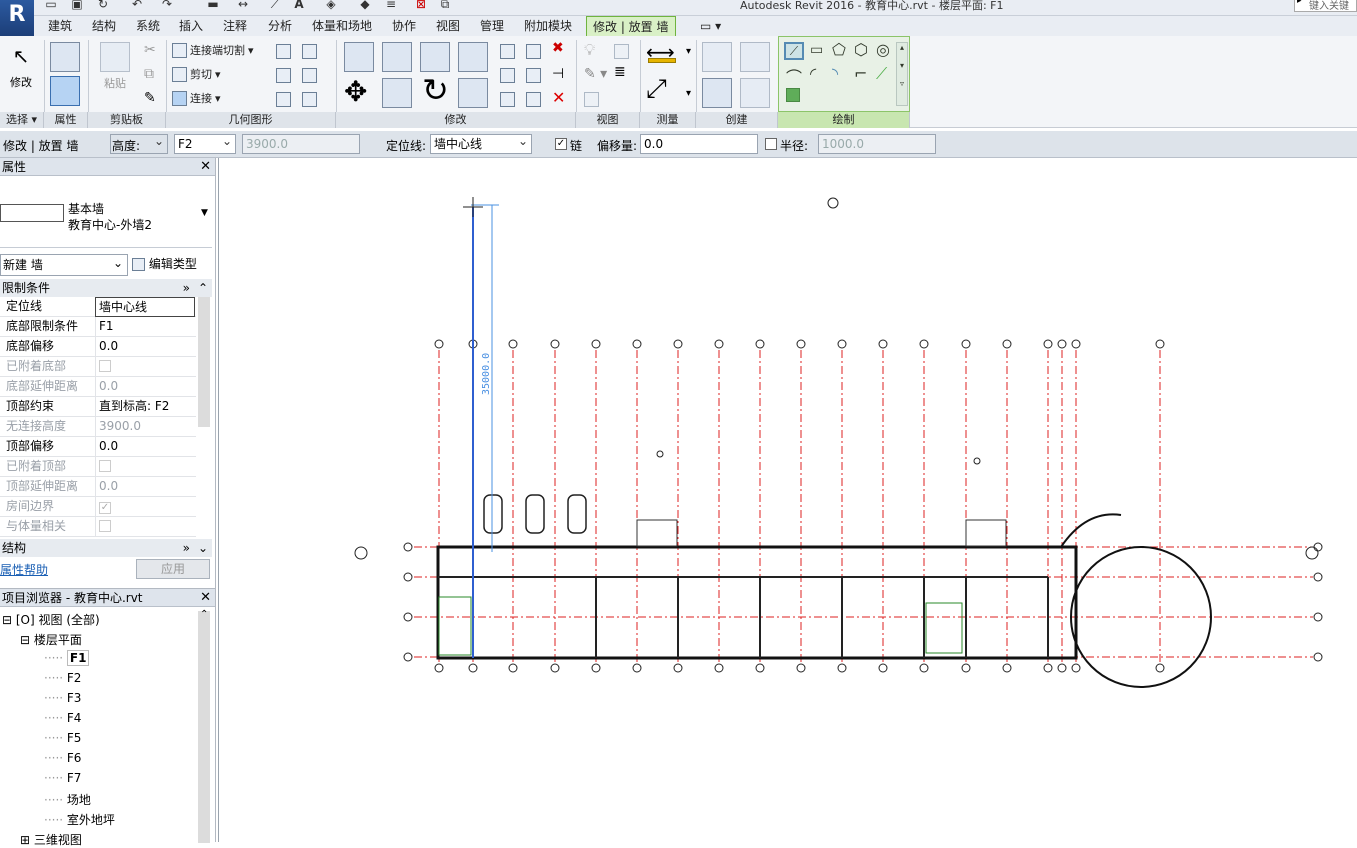 Image resolution: width=1357 pixels, height=848 pixels. What do you see at coordinates (60, 26) in the screenshot?
I see `tab-architecture: 建筑` at bounding box center [60, 26].